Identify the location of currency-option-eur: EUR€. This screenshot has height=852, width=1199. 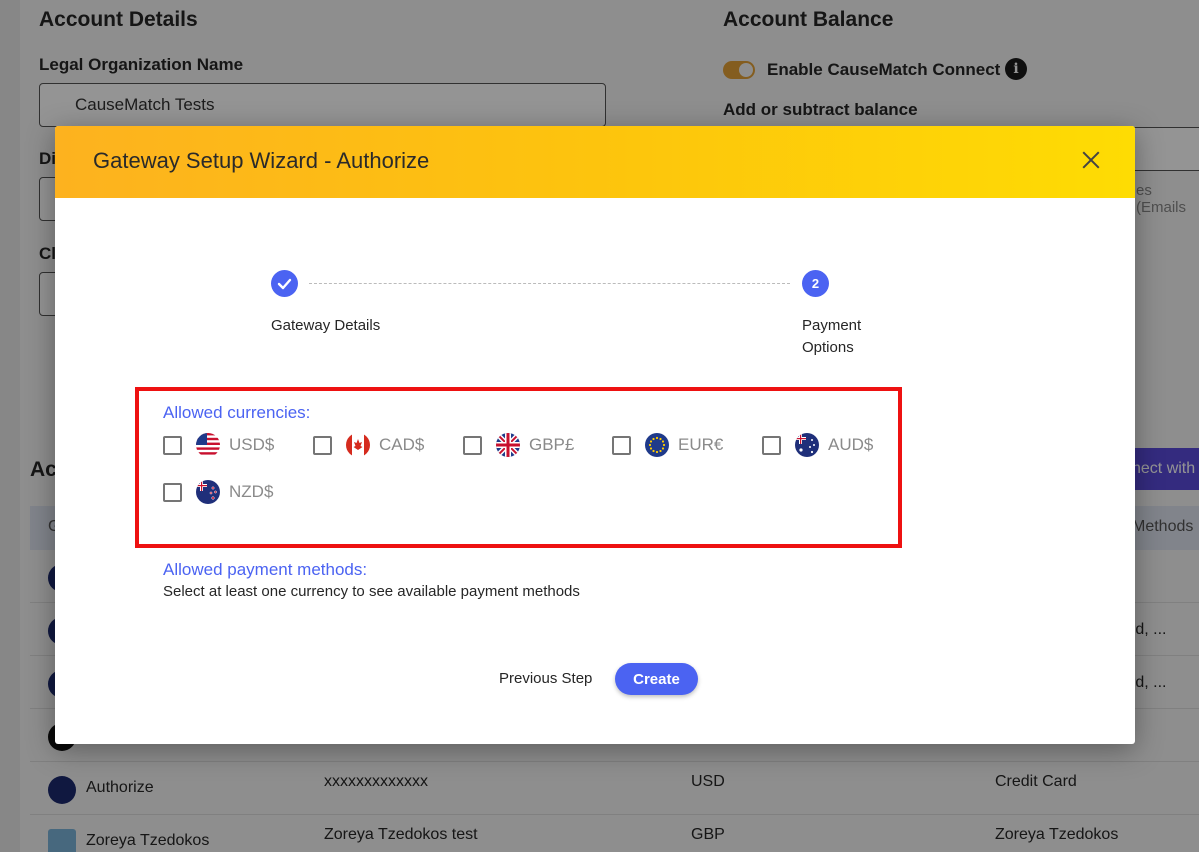
(672, 445).